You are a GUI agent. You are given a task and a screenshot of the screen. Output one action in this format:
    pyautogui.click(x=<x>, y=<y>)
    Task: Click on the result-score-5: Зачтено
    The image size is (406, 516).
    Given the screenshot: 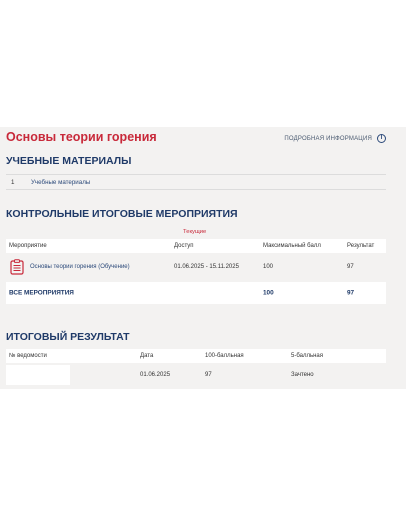 What is the action you would take?
    pyautogui.click(x=302, y=375)
    